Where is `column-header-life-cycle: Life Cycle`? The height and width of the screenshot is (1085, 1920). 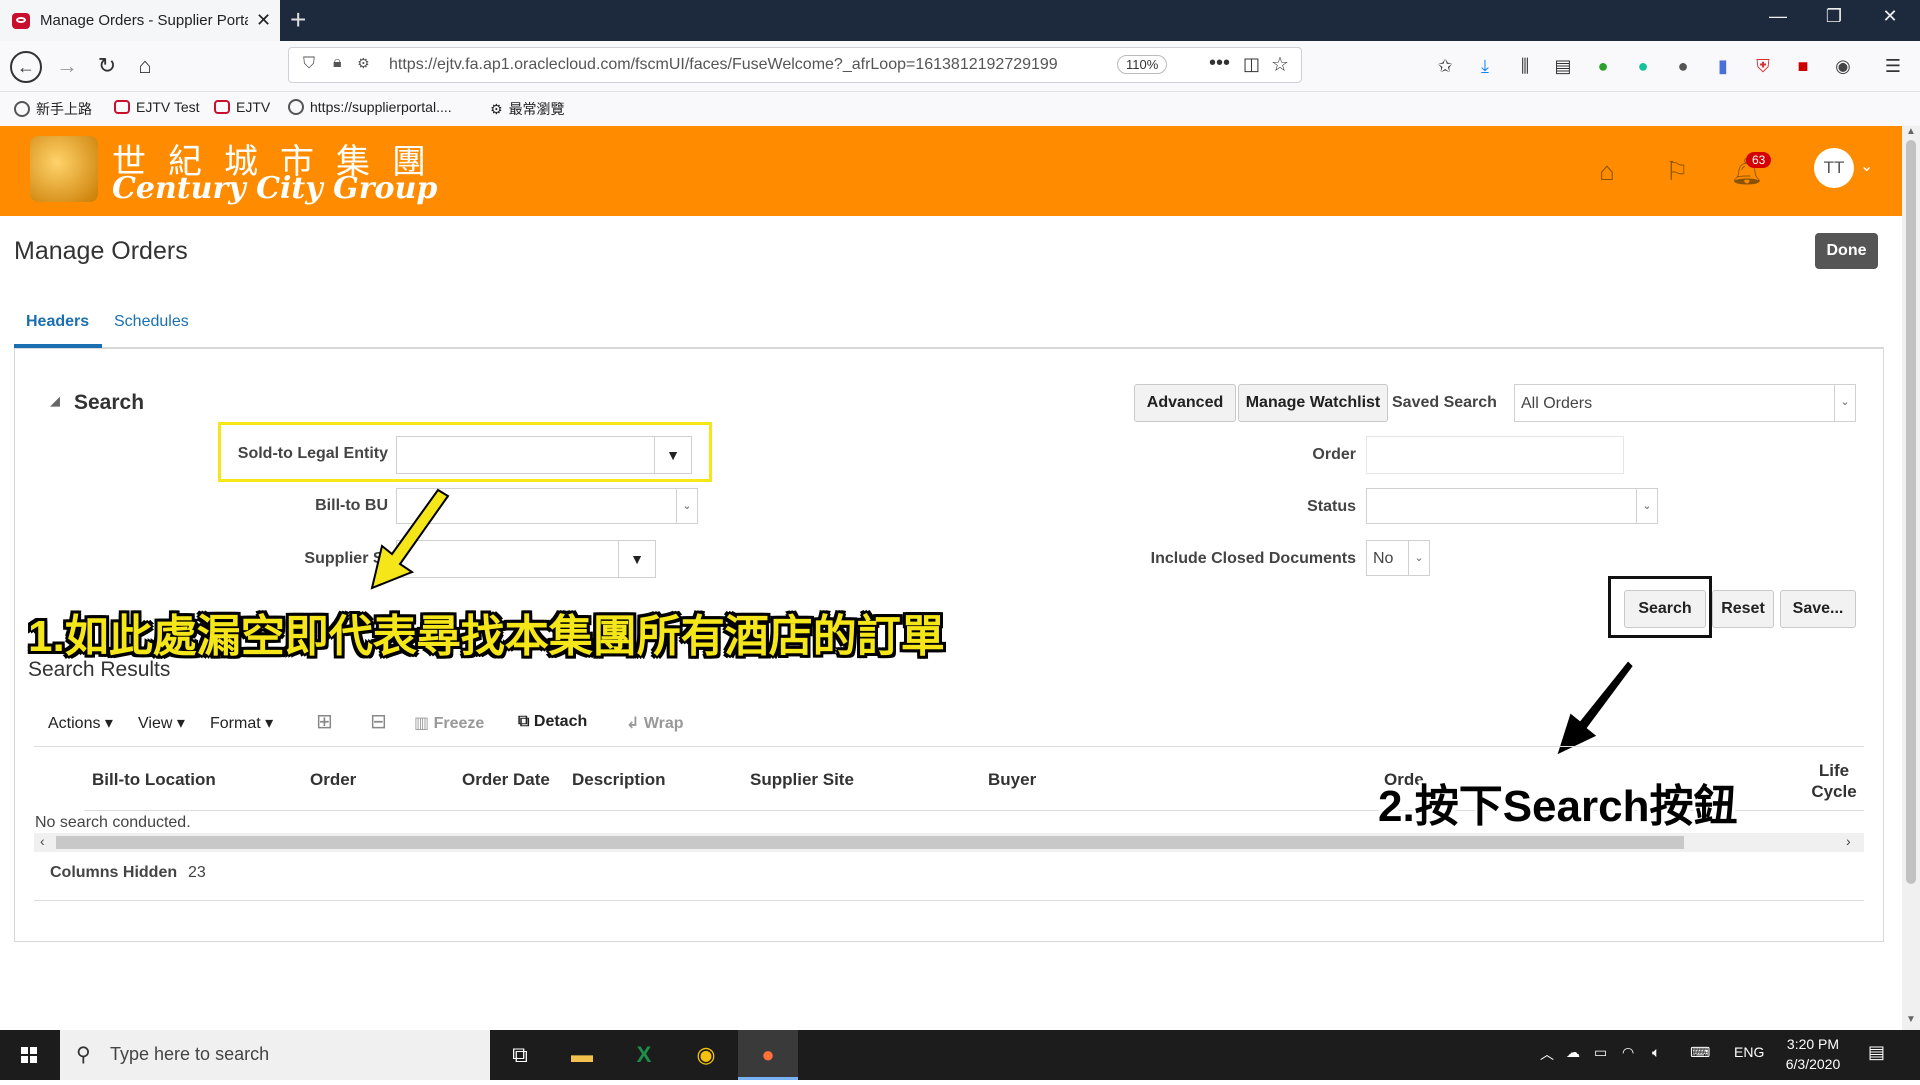
column-header-life-cycle: Life Cycle is located at coordinates (1834, 781).